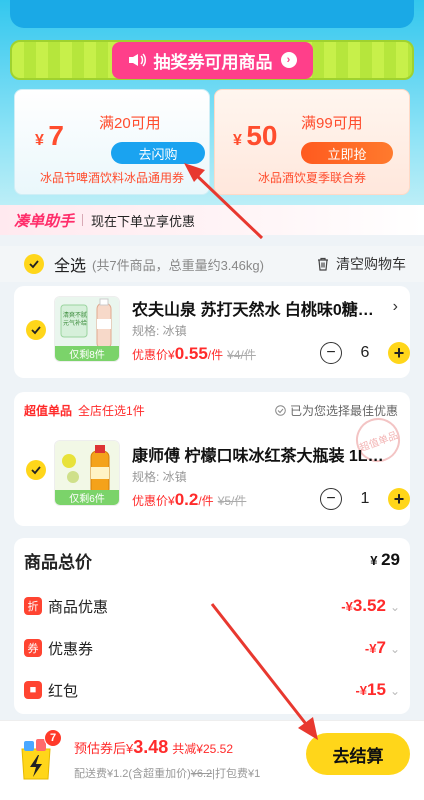 This screenshot has width=424, height=800. What do you see at coordinates (87, 329) in the screenshot?
I see `product-image: 清爽不腻 元气补给 仅剩8件` at bounding box center [87, 329].